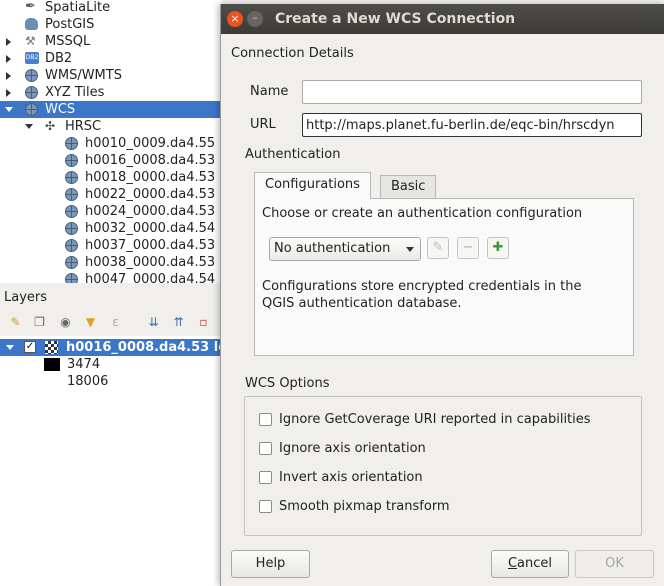  I want to click on browser-item-label: h0018_0000.da4.53, so click(150, 177).